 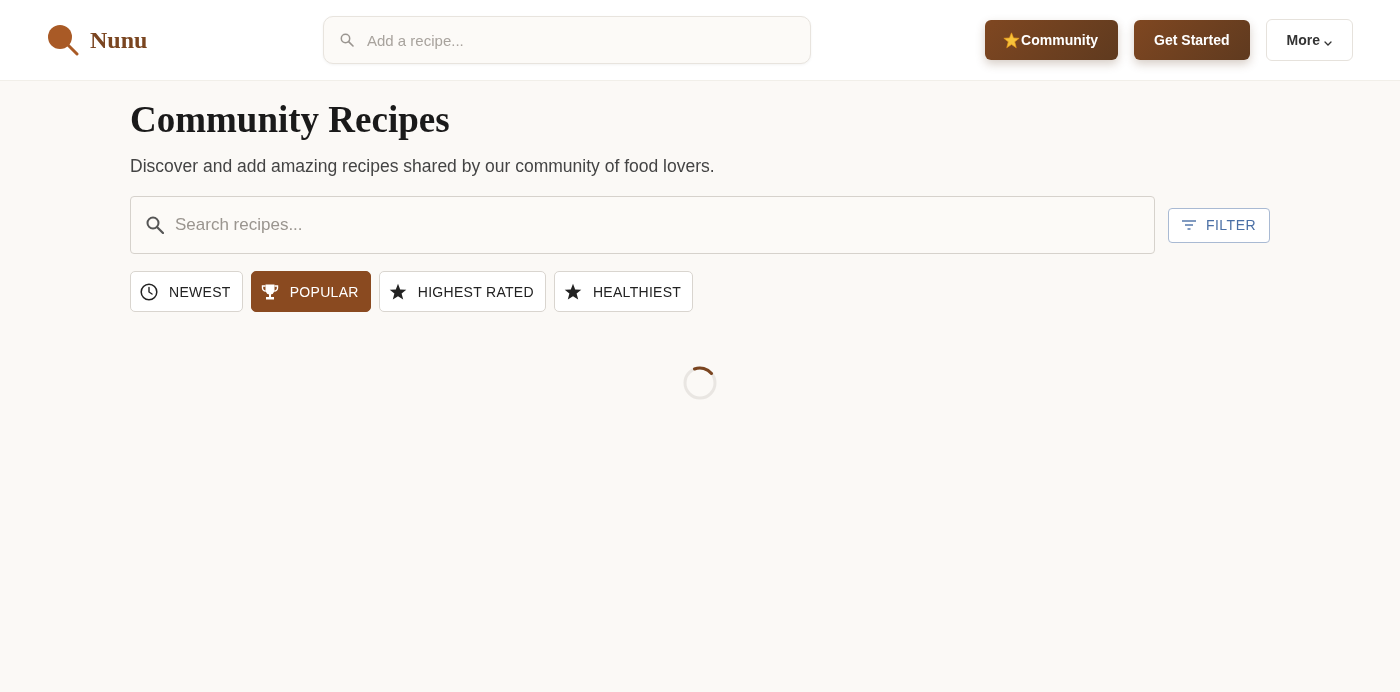 What do you see at coordinates (186, 291) in the screenshot?
I see `sort-tab: NEWEST` at bounding box center [186, 291].